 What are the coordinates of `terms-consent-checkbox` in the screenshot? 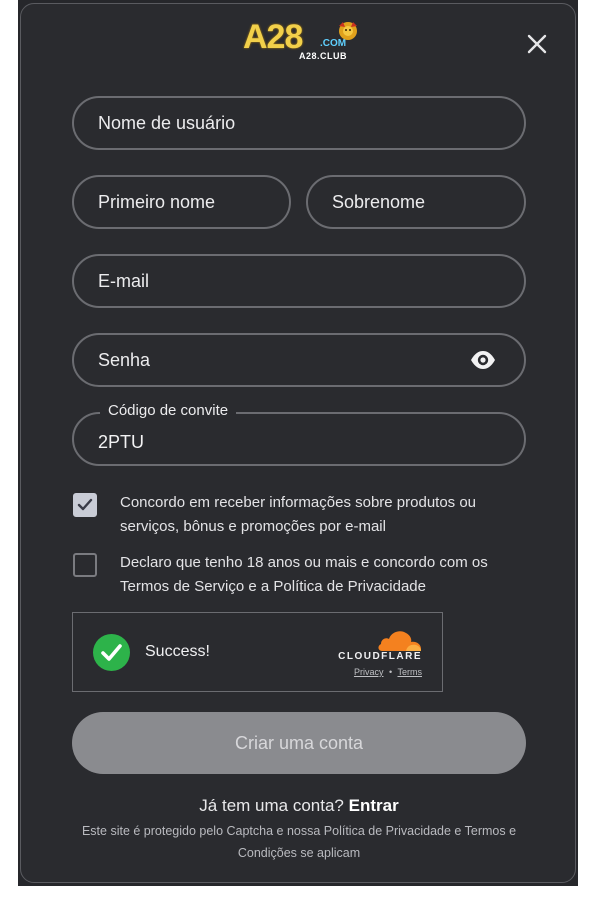 It's located at (85, 565).